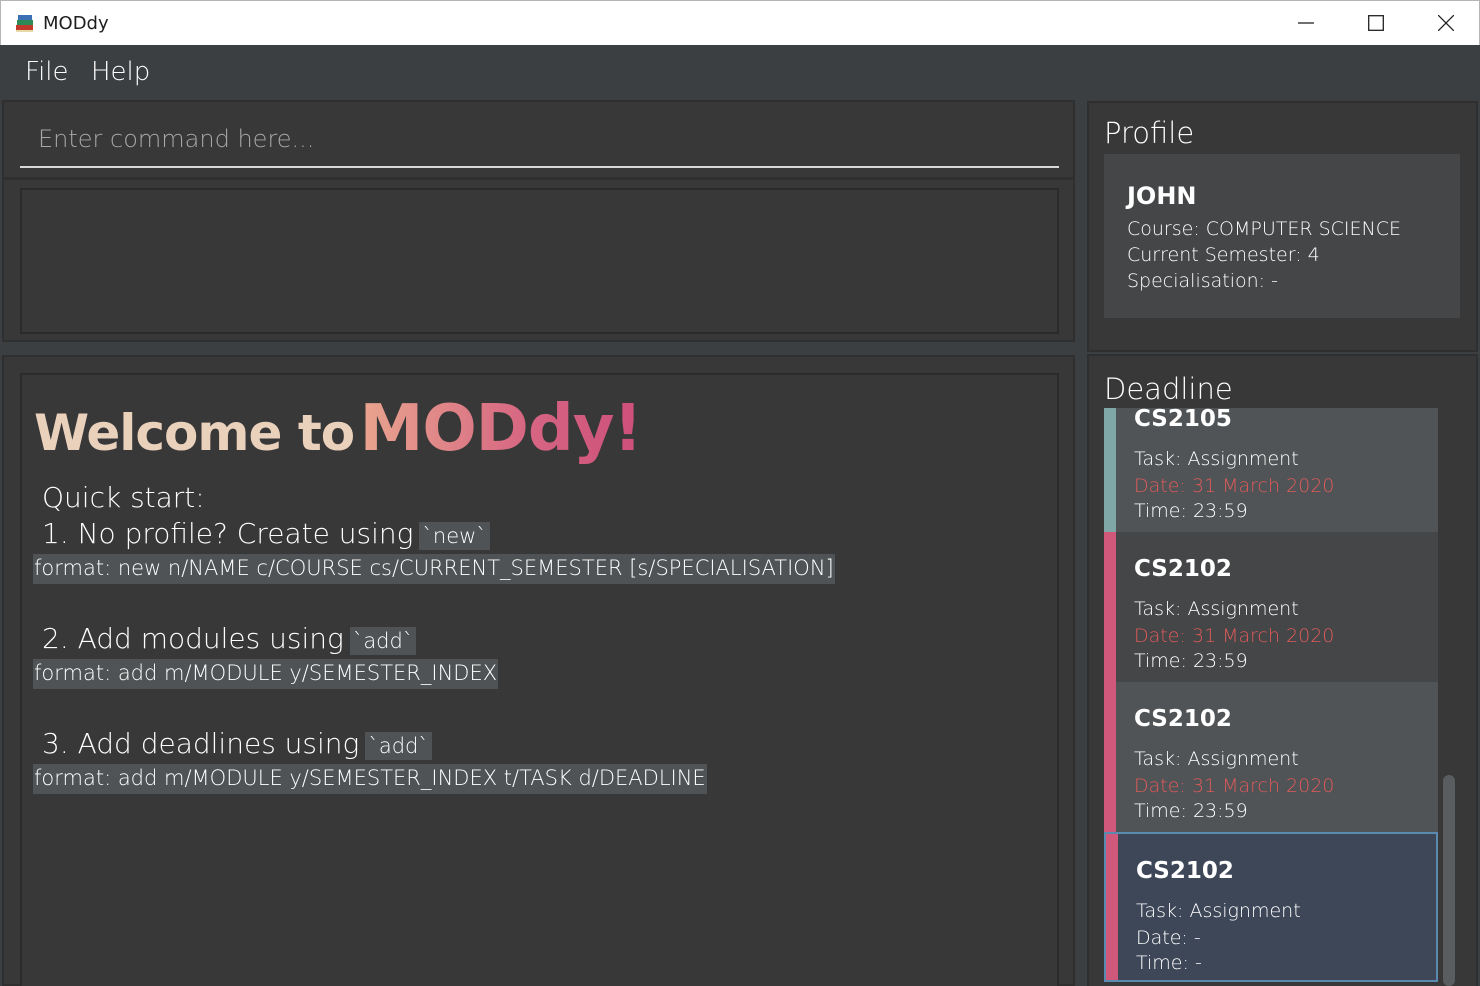 The width and height of the screenshot is (1480, 986). What do you see at coordinates (539, 261) in the screenshot?
I see `result-display` at bounding box center [539, 261].